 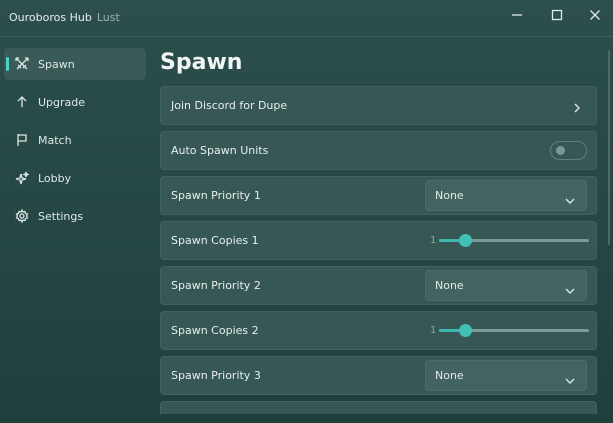 What do you see at coordinates (378, 150) in the screenshot?
I see `auto-spawn-row: Auto Spawn Units` at bounding box center [378, 150].